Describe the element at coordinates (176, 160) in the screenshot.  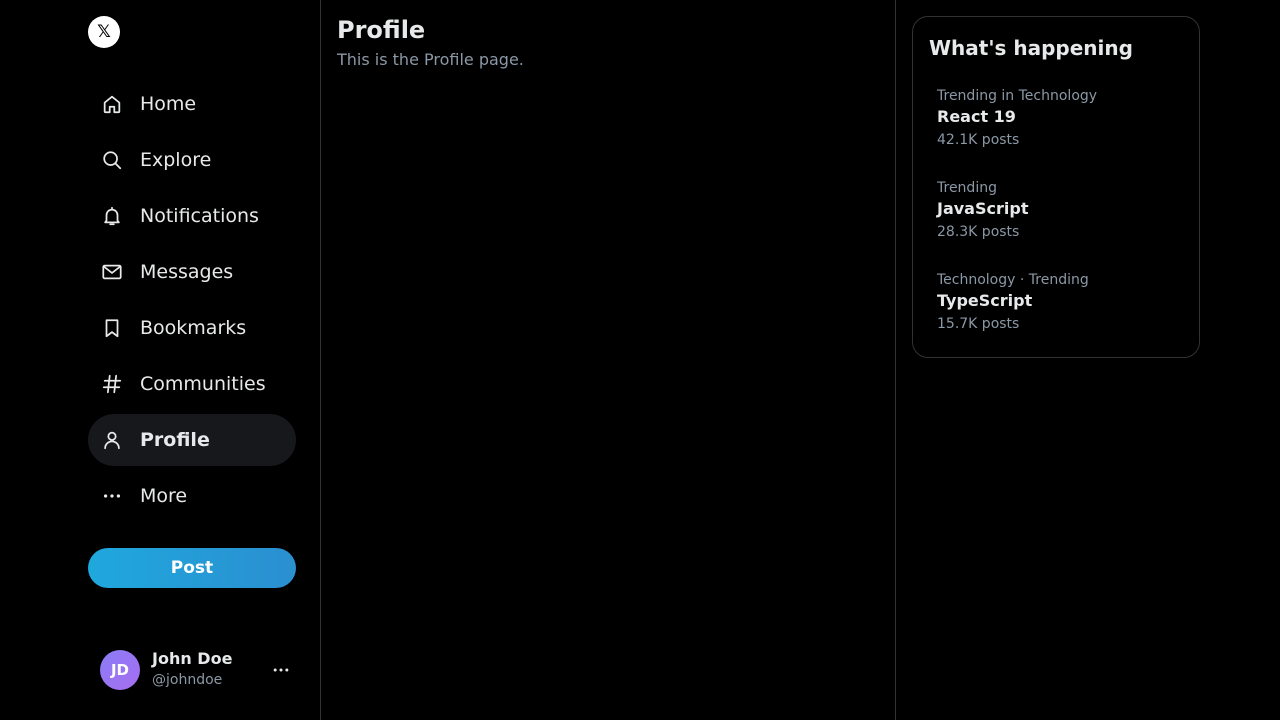
I see `nav-item-label: Explore` at that location.